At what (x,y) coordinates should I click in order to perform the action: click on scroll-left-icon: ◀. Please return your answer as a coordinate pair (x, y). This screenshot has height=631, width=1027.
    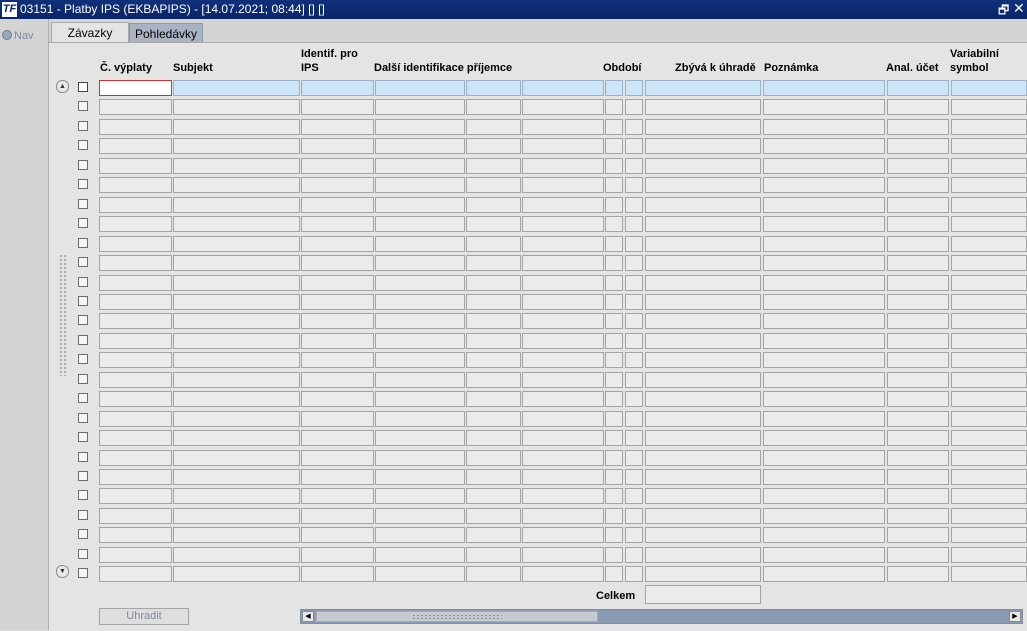
    Looking at the image, I should click on (308, 616).